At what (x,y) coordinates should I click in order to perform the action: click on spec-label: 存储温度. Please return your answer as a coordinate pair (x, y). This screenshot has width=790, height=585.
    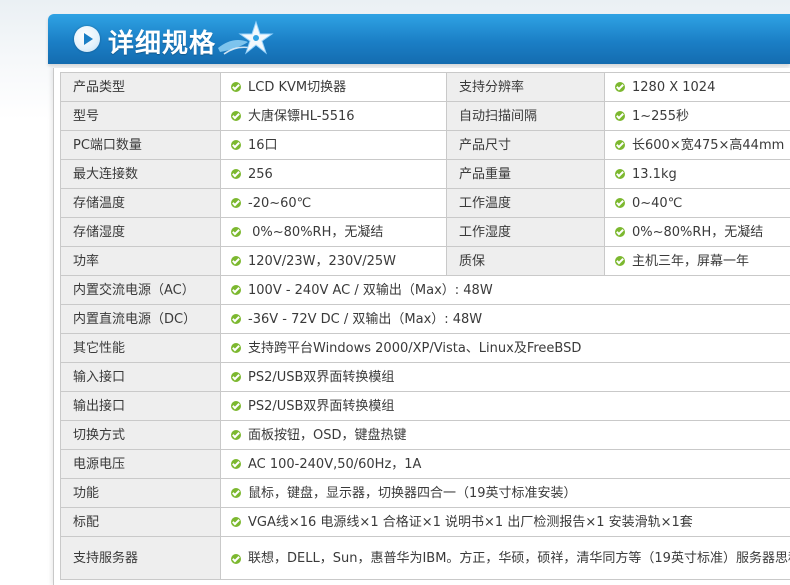
    Looking at the image, I should click on (140, 203).